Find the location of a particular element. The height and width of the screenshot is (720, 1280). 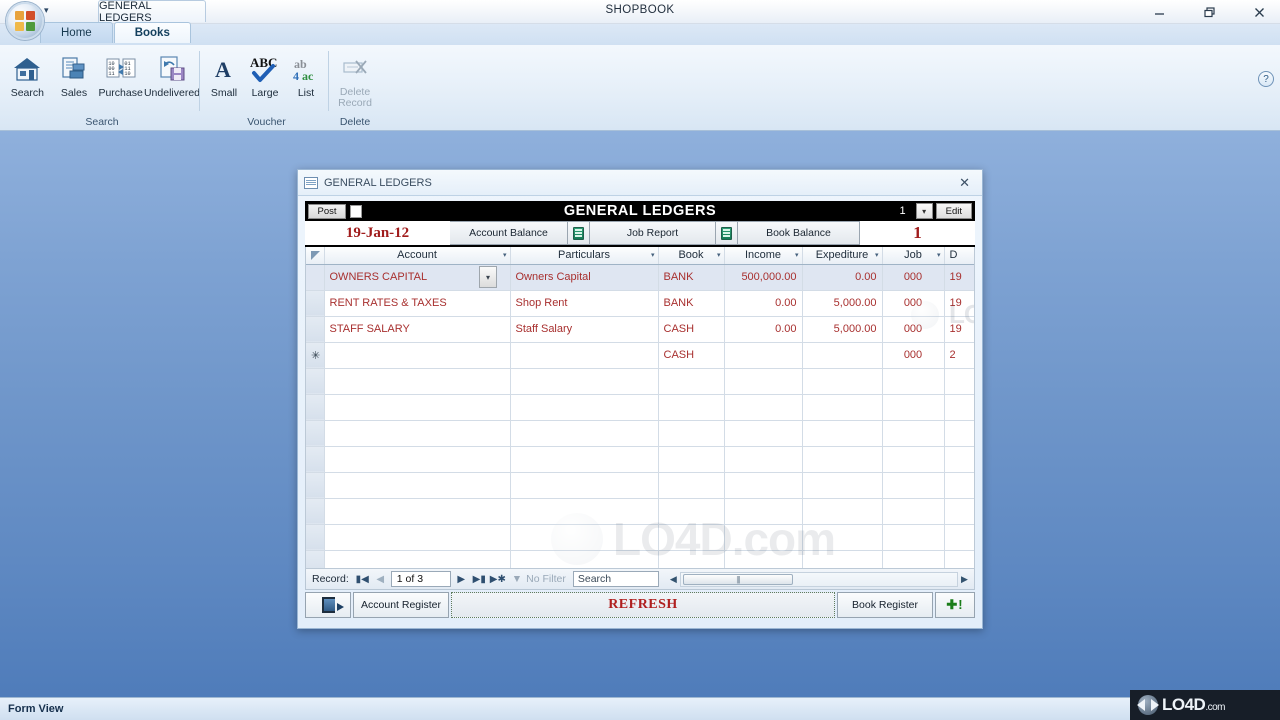

ribbon-button-purchase: 10 00 11 01 11 10 Purchase is located at coordinates (120, 78).